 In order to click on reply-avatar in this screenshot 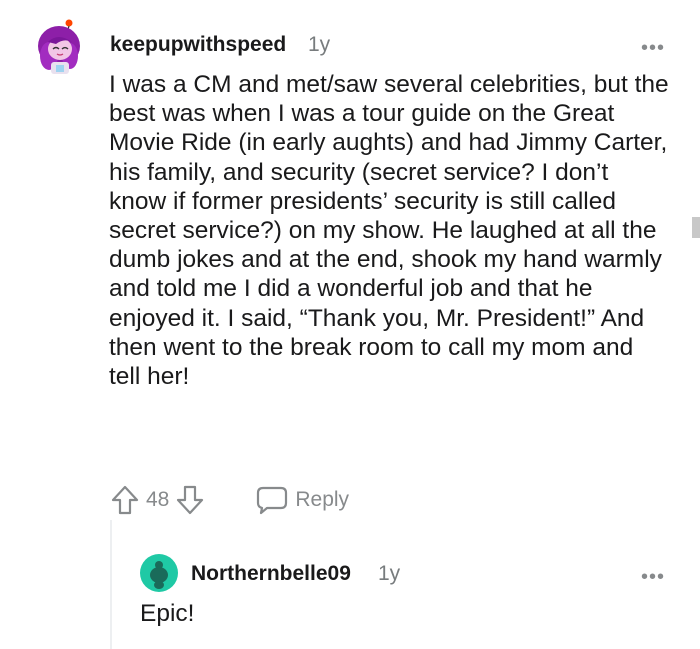, I will do `click(159, 573)`.